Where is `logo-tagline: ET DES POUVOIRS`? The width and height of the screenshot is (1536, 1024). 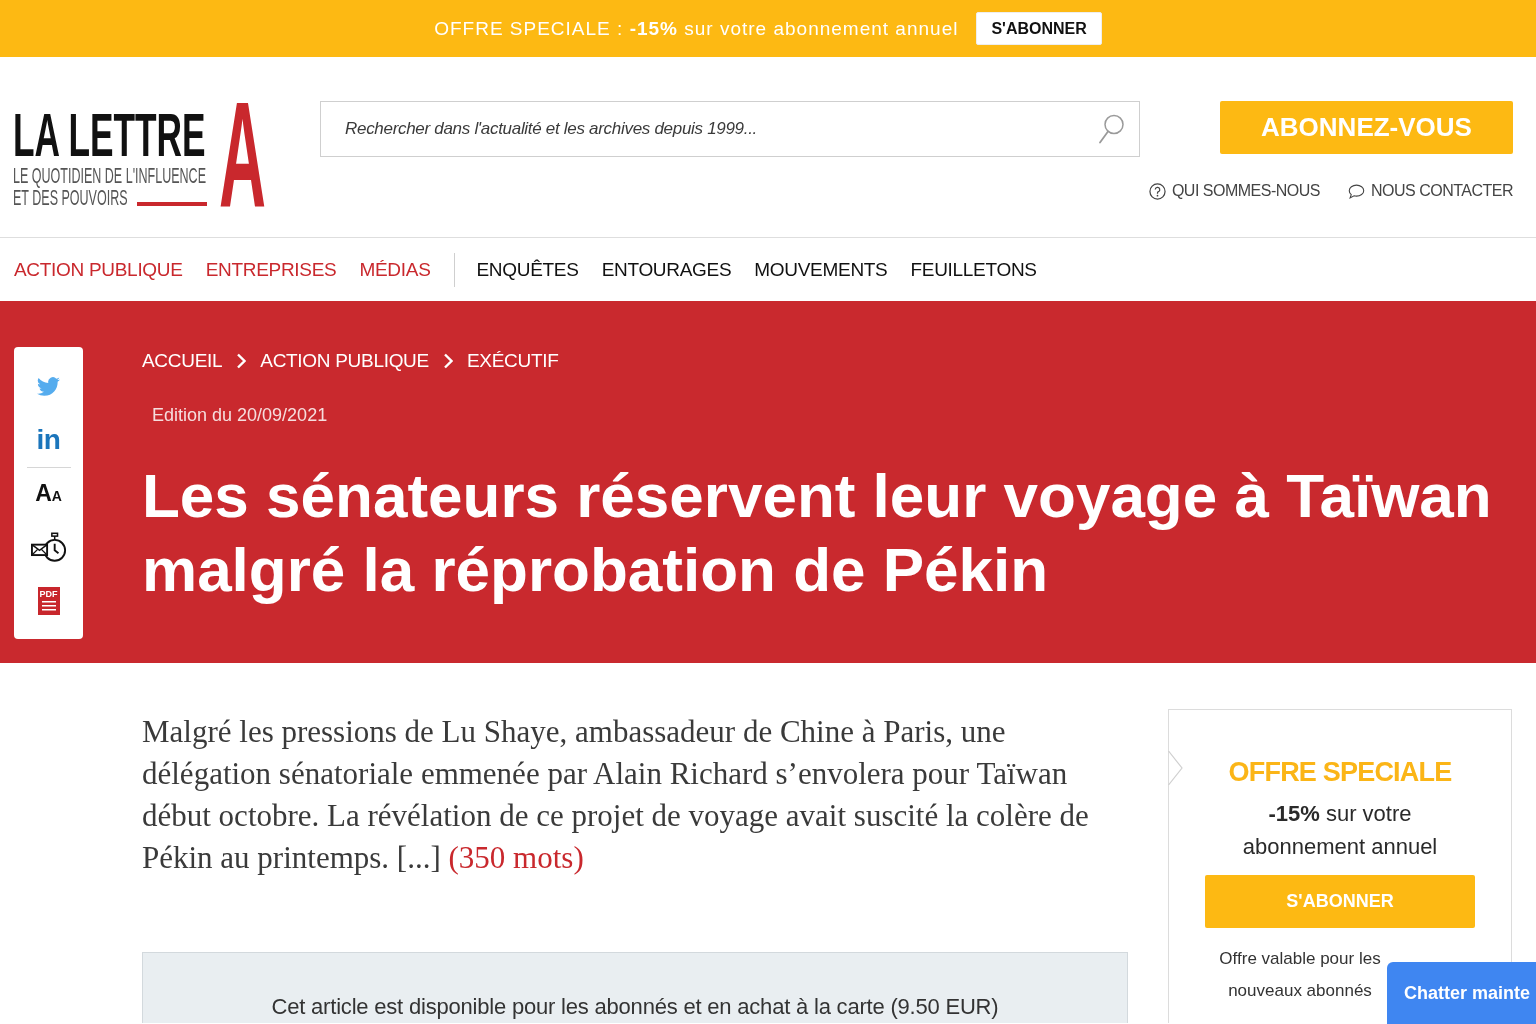 logo-tagline: ET DES POUVOIRS is located at coordinates (70, 198).